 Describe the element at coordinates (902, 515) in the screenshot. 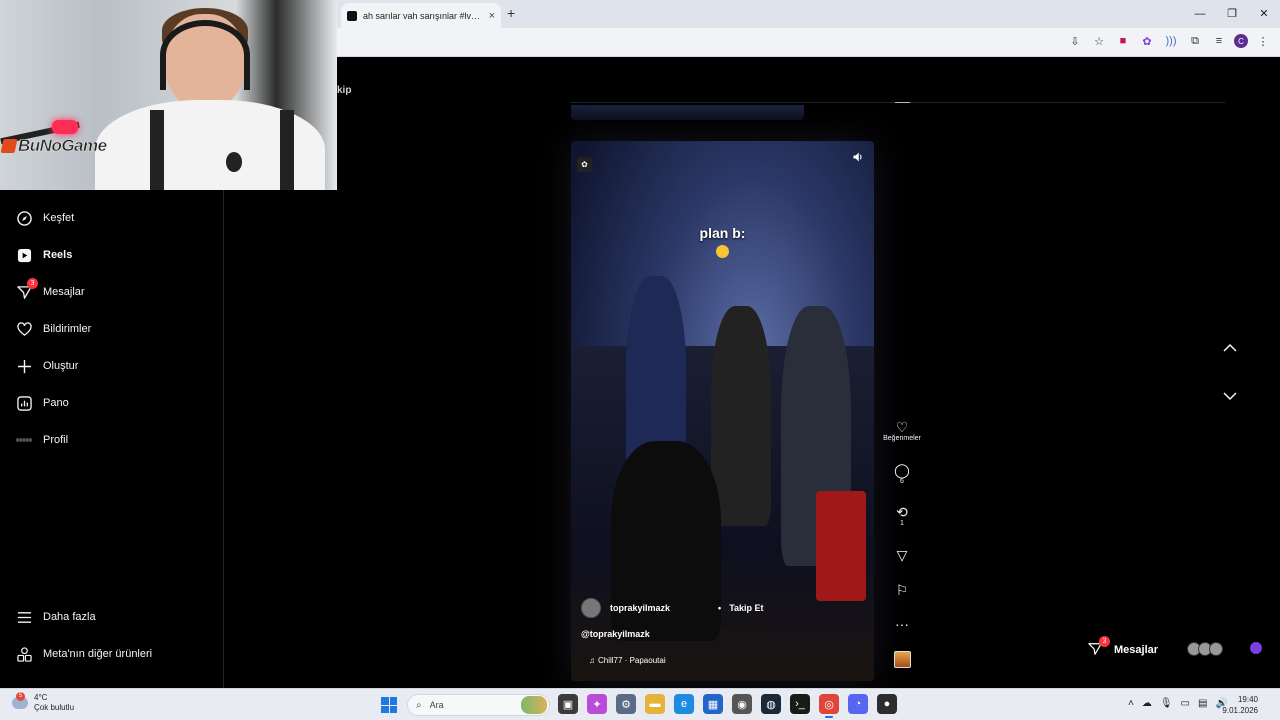

I see `repost-button: ⟲ 1` at that location.